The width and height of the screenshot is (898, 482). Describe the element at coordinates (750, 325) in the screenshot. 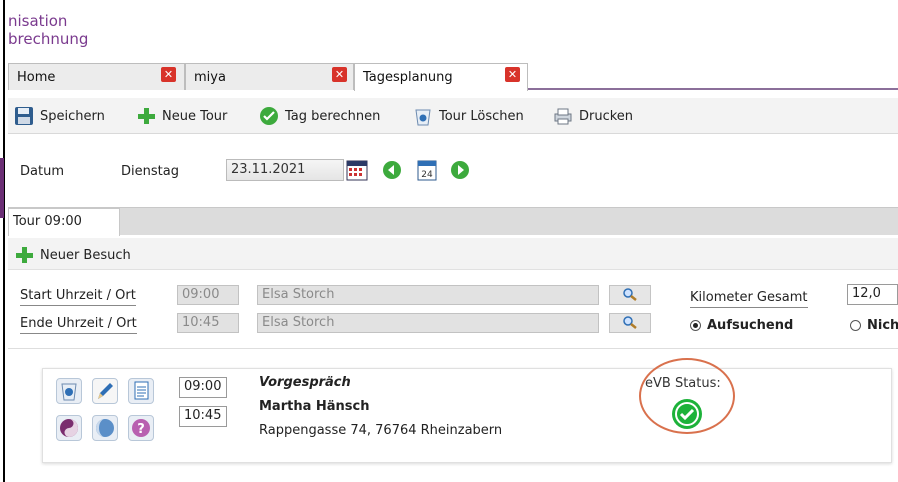

I see `radio-aufsuchend-label: Aufsuchend` at that location.